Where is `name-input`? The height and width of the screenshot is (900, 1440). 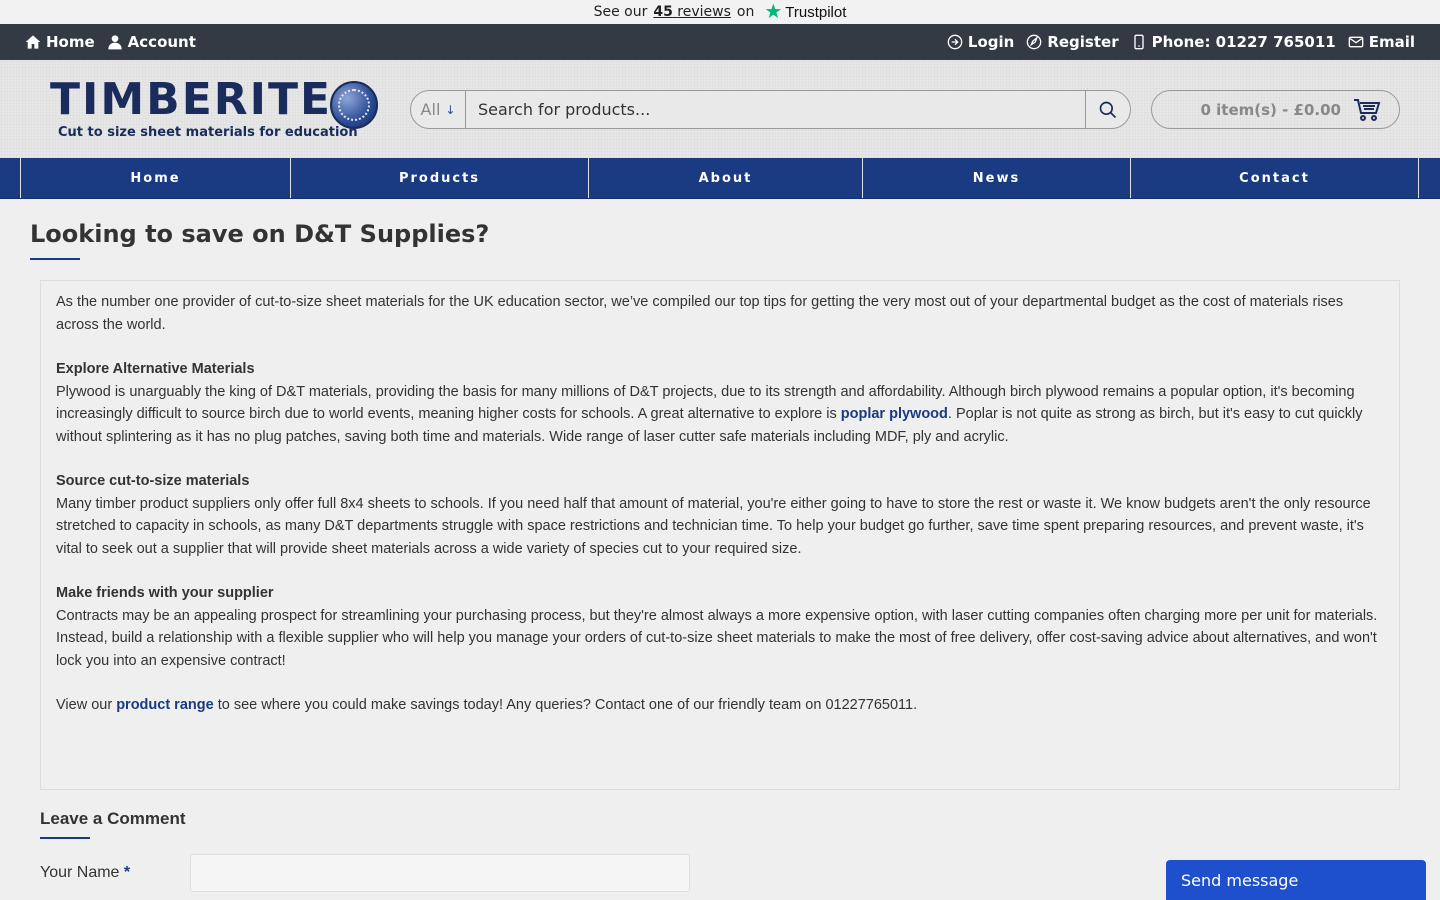 name-input is located at coordinates (440, 873).